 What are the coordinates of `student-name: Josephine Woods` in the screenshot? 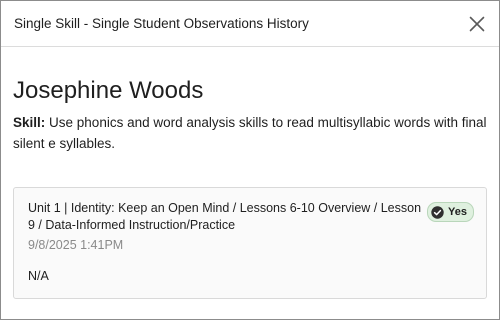 It's located at (108, 90).